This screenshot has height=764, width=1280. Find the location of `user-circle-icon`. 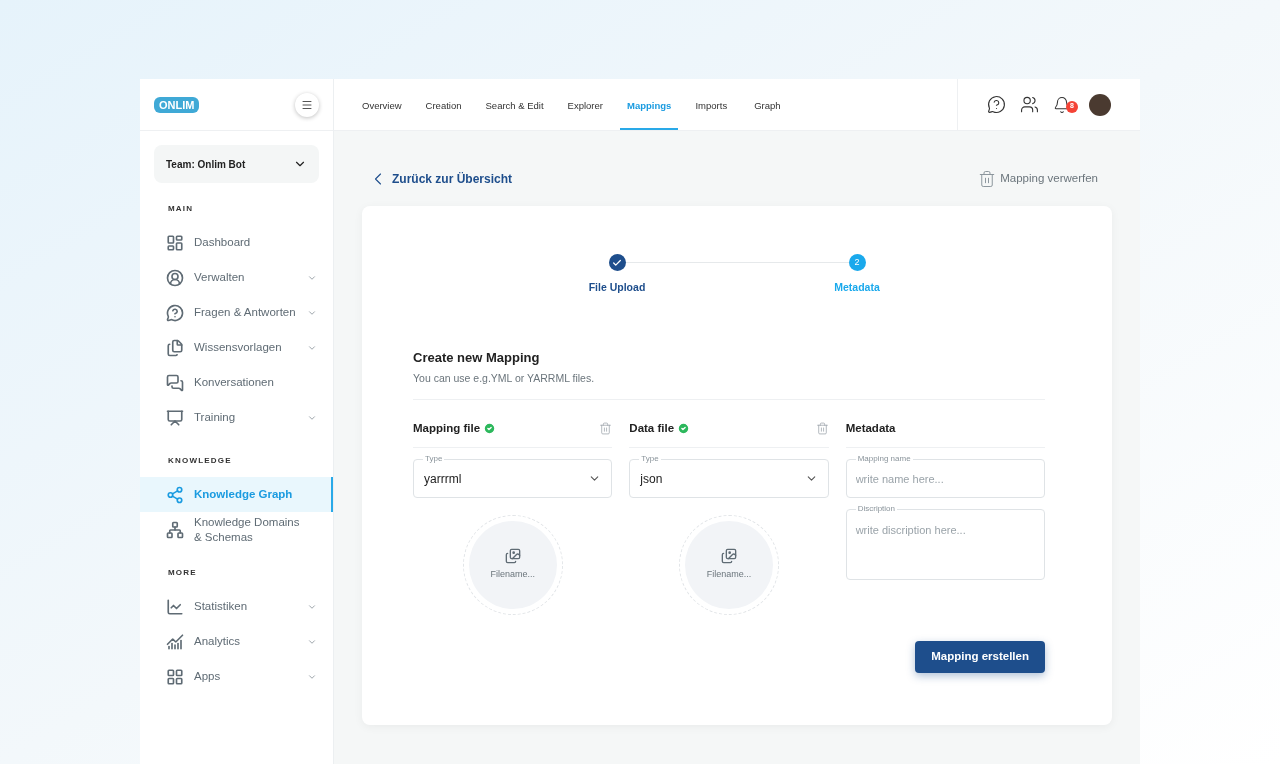

user-circle-icon is located at coordinates (175, 277).